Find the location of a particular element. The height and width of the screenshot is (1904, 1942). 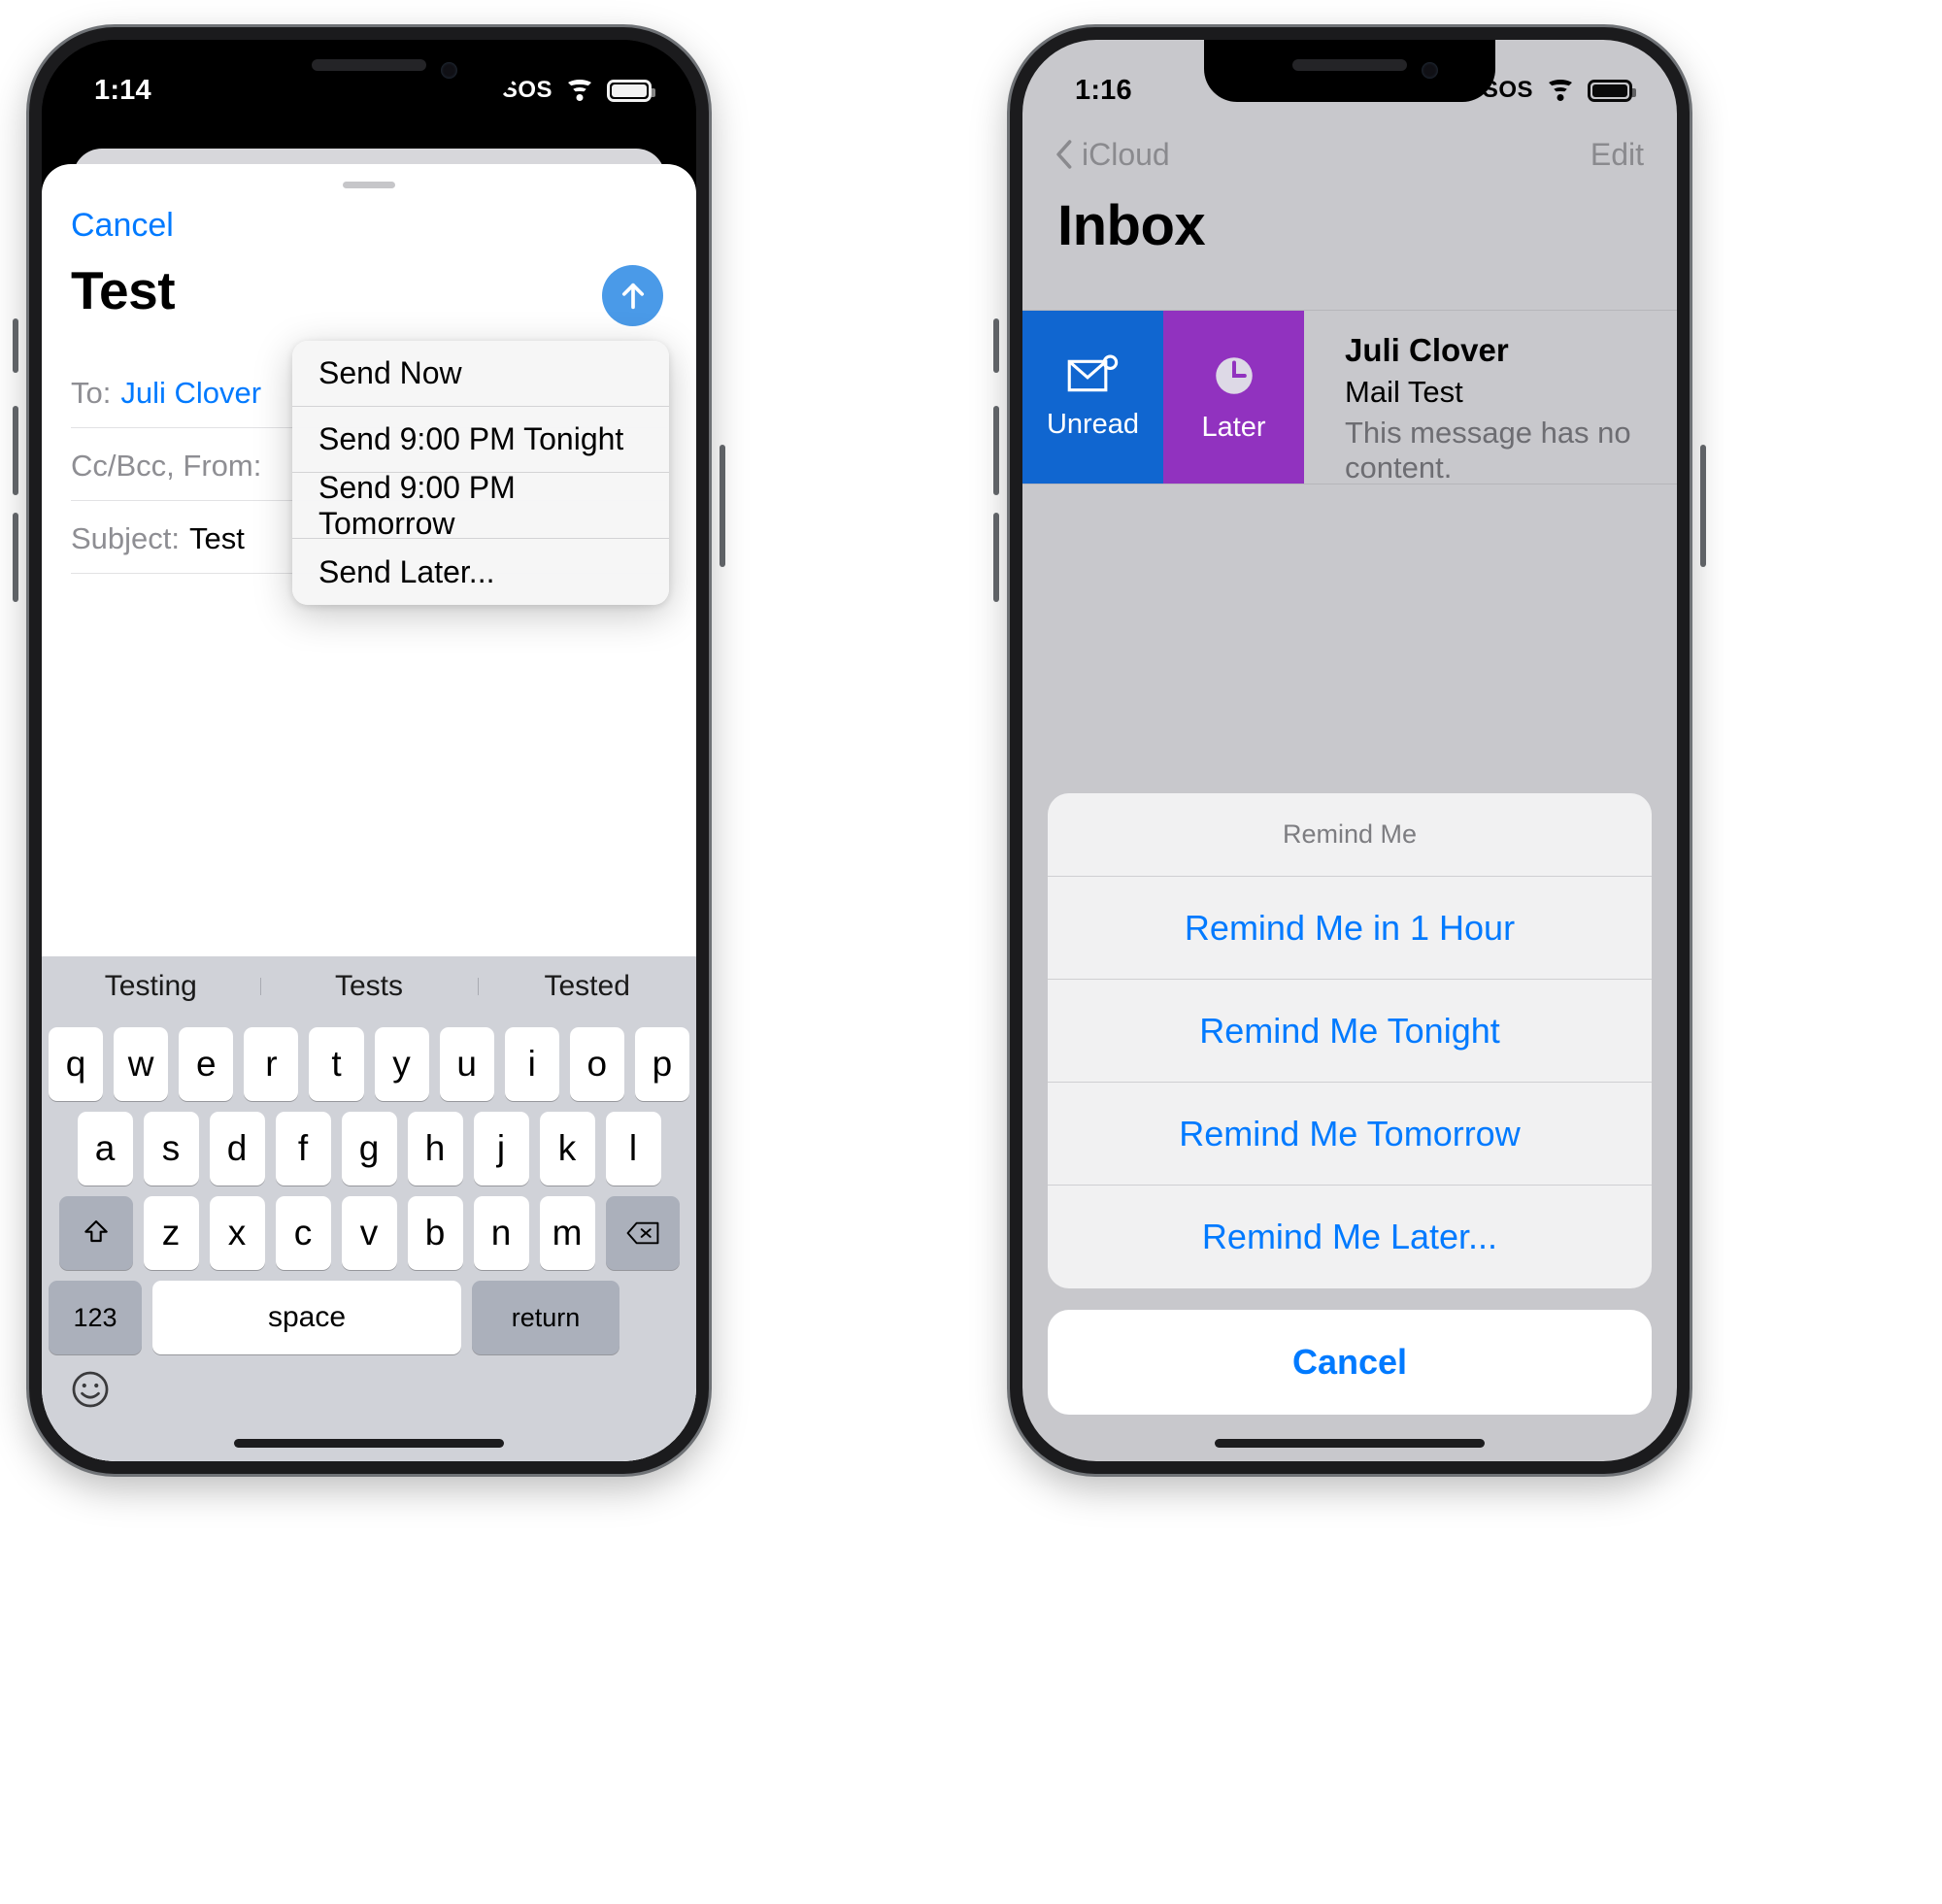

cancel-button: Cancel is located at coordinates (122, 226).